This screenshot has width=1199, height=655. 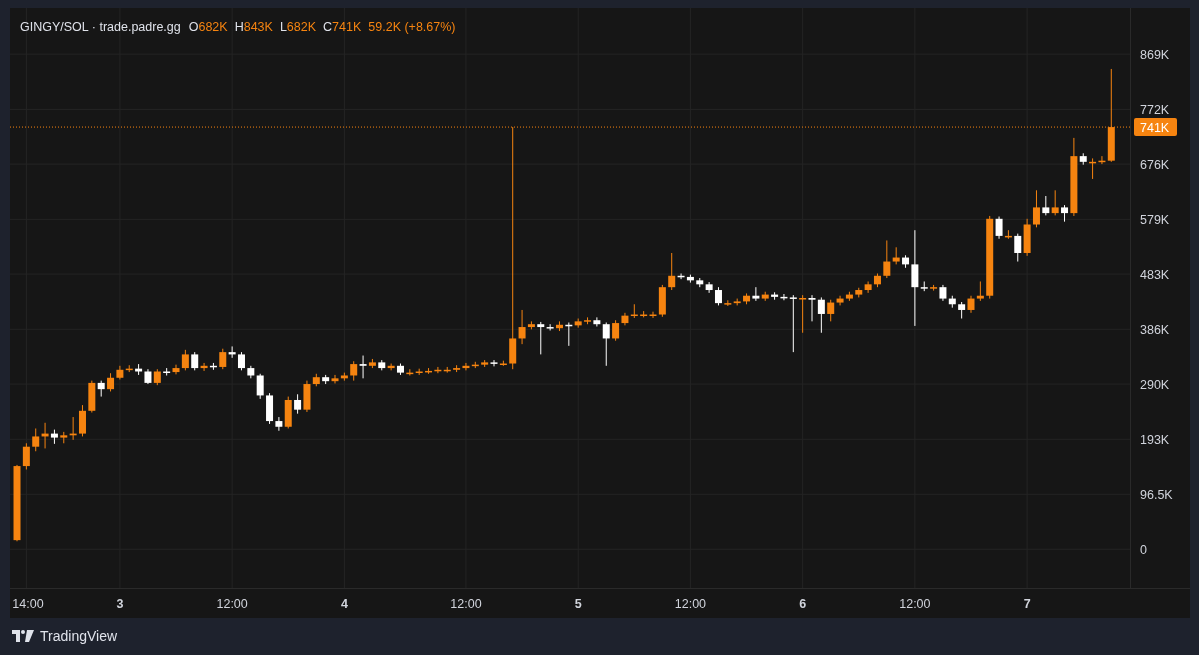 What do you see at coordinates (347, 27) in the screenshot?
I see `ohlc-value: 741K` at bounding box center [347, 27].